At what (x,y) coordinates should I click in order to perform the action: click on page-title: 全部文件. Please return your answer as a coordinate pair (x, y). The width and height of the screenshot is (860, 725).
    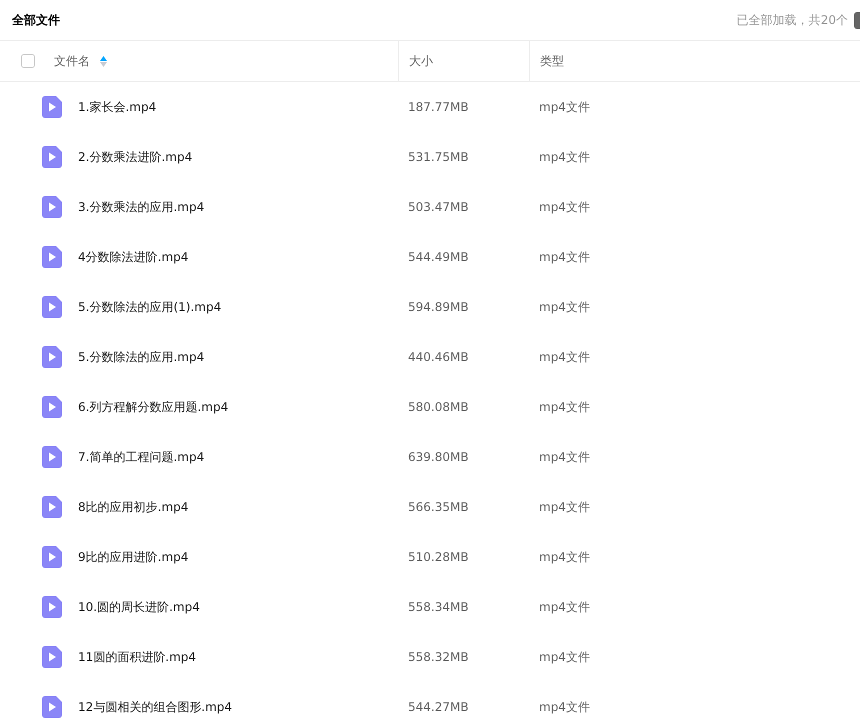
    Looking at the image, I should click on (36, 20).